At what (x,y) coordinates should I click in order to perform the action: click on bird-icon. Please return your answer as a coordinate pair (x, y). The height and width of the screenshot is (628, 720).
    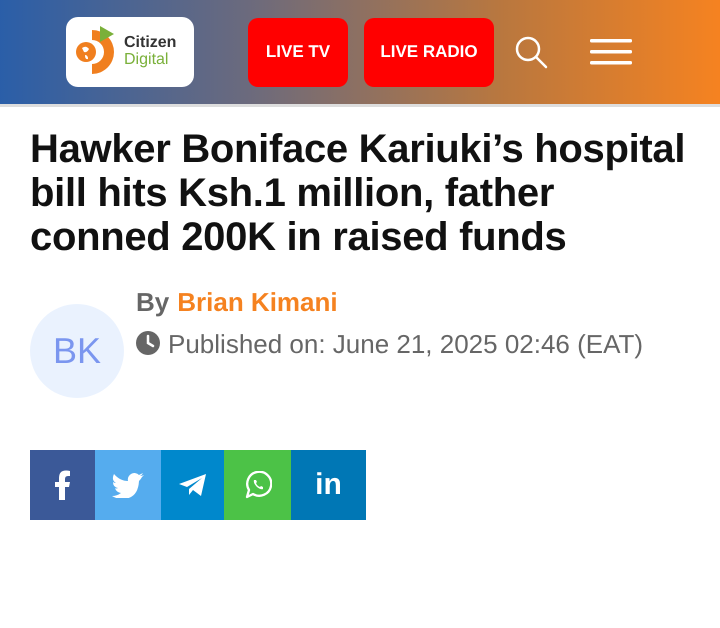
    Looking at the image, I should click on (128, 485).